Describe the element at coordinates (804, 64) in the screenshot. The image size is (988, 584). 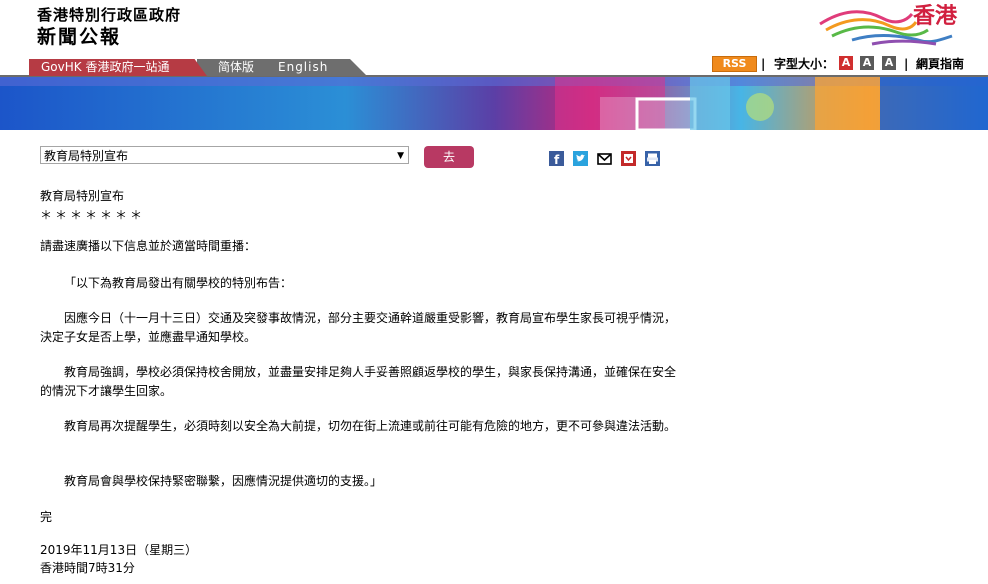
I see `font-size-label: 字型大小：` at that location.